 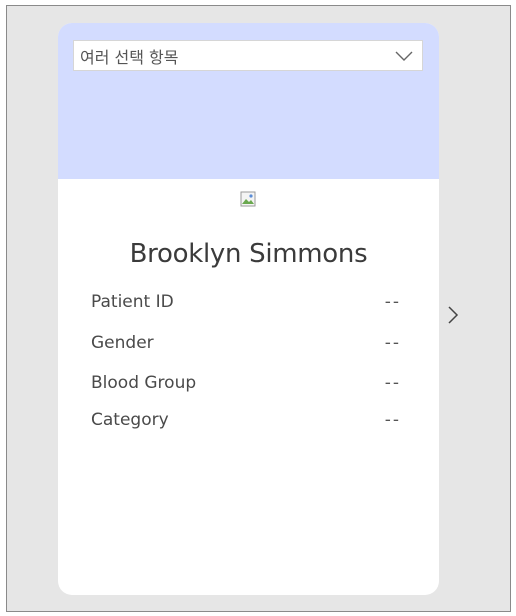 I want to click on chevron-right-icon, so click(x=453, y=315).